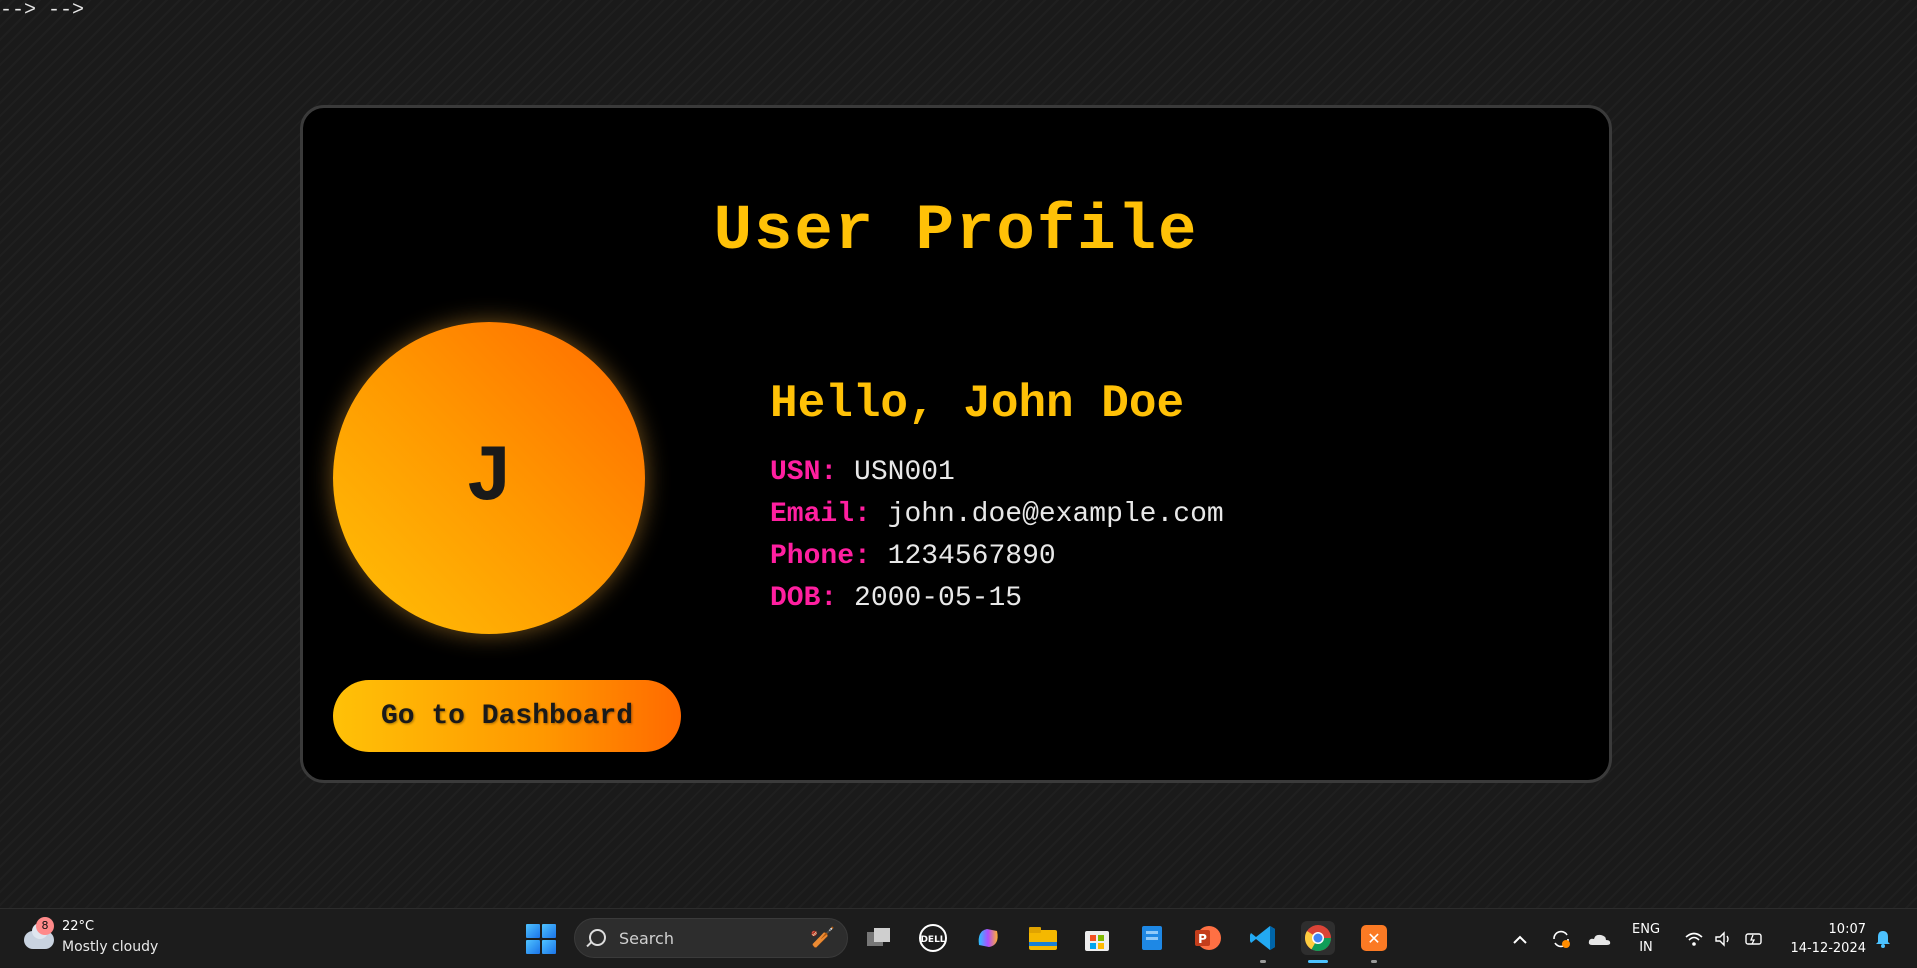 Image resolution: width=1917 pixels, height=968 pixels. I want to click on chrome-icon, so click(1318, 942).